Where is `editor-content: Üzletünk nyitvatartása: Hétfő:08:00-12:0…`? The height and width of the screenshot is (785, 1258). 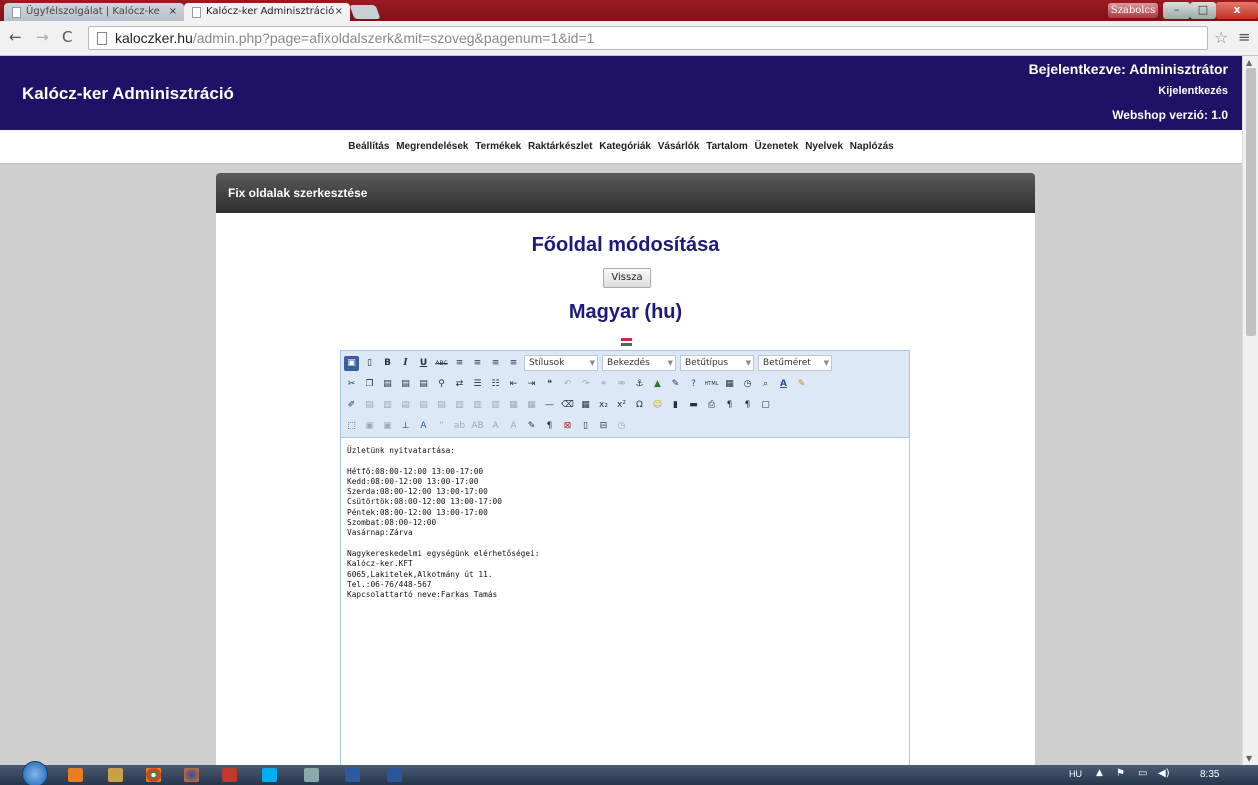
editor-content: Üzletünk nyitvatartása: Hétfő:08:00-12:0… is located at coordinates (625, 519).